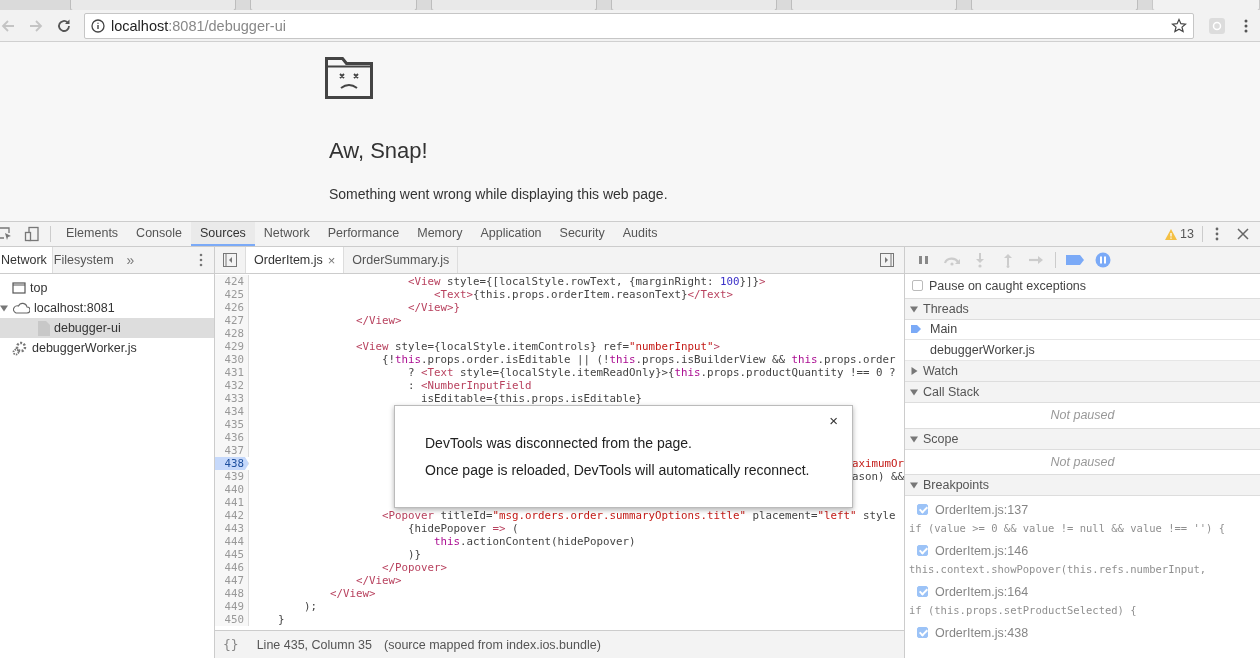 The height and width of the screenshot is (658, 1260). What do you see at coordinates (492, 644) in the screenshot?
I see `source-map-note: (source mapped from index.ios.bundle)` at bounding box center [492, 644].